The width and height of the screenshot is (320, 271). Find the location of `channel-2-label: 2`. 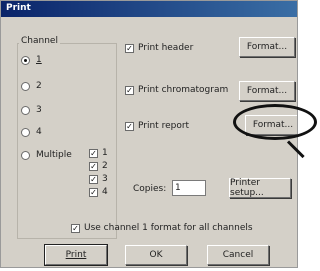

channel-2-label: 2 is located at coordinates (39, 86).